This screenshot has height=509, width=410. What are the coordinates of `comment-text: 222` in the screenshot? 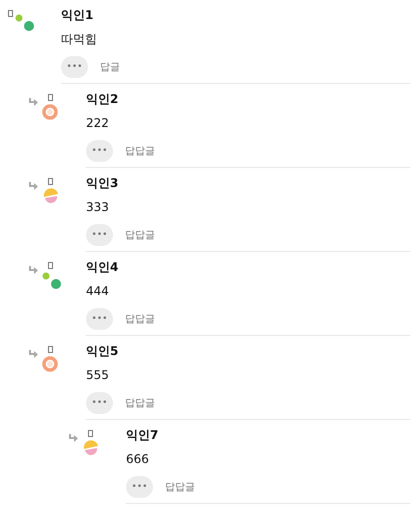 It's located at (98, 123).